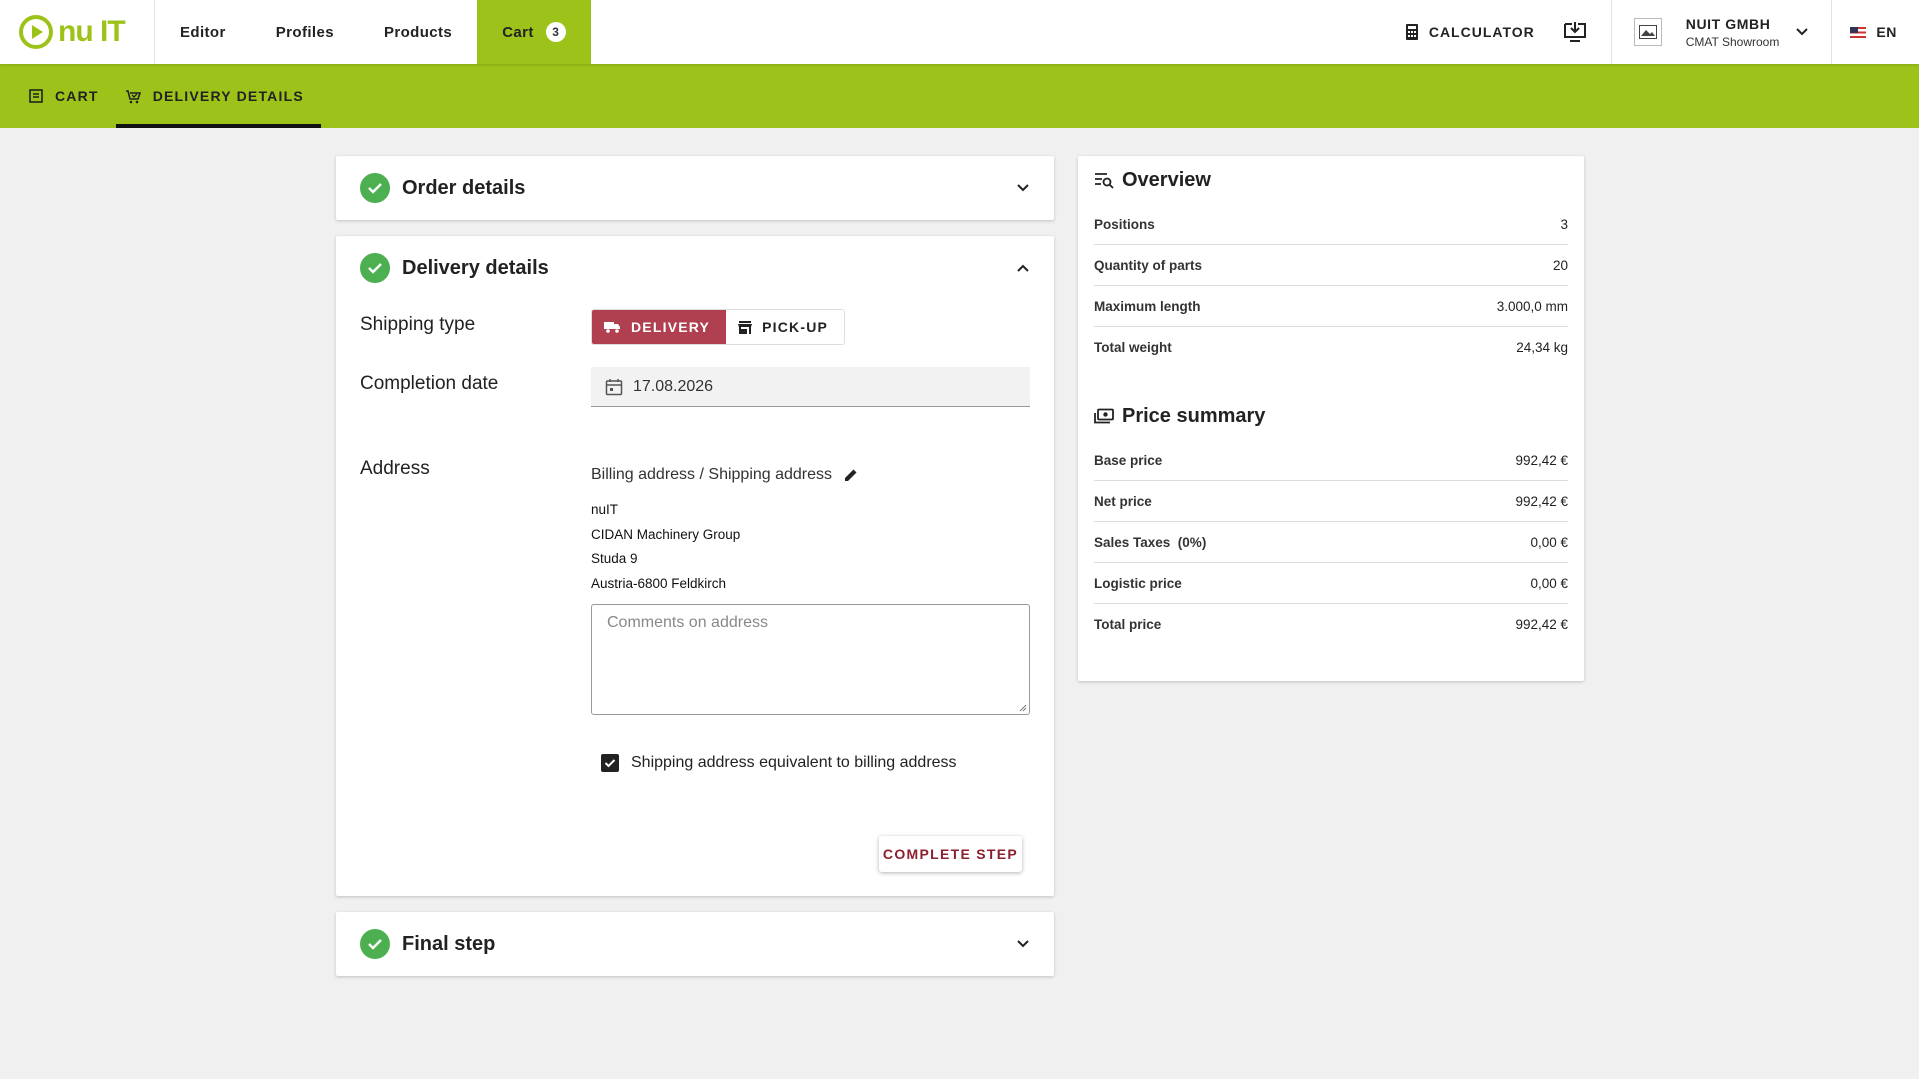 The height and width of the screenshot is (1079, 1919). What do you see at coordinates (1732, 41) in the screenshot?
I see `company-subtitle: CMAT Showroom` at bounding box center [1732, 41].